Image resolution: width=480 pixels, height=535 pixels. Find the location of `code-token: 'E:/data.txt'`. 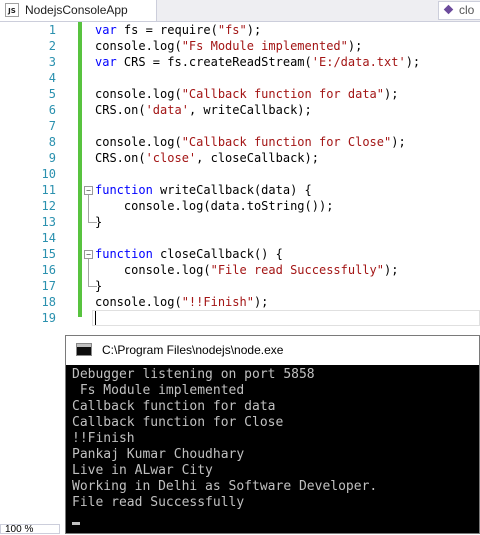

code-token: 'E:/data.txt' is located at coordinates (358, 62).